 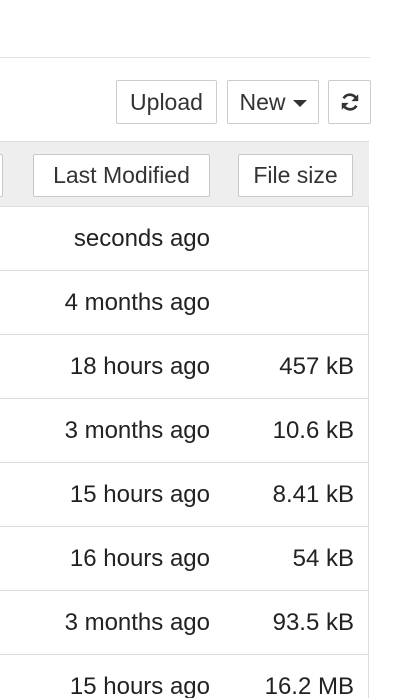 I want to click on table-row: seconds ago, so click(x=184, y=239).